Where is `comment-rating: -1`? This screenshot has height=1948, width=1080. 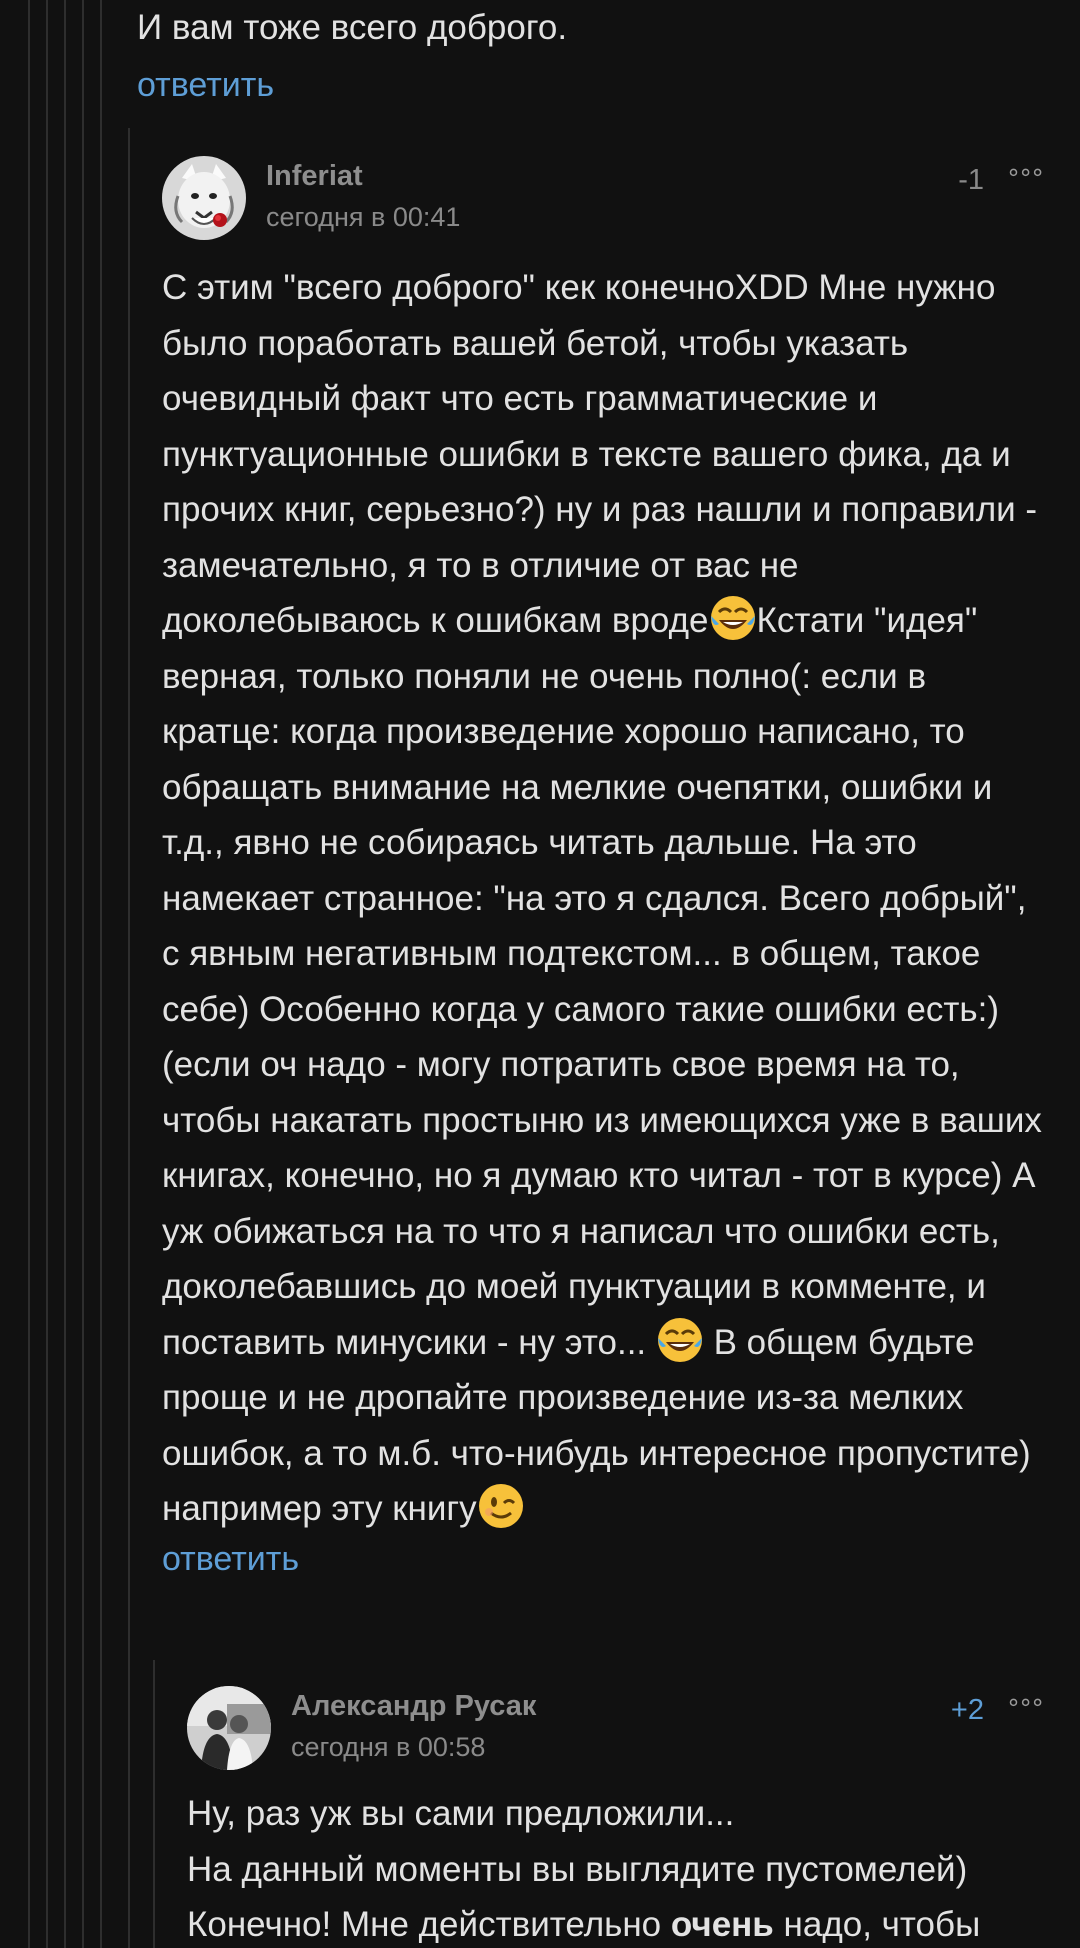 comment-rating: -1 is located at coordinates (971, 180).